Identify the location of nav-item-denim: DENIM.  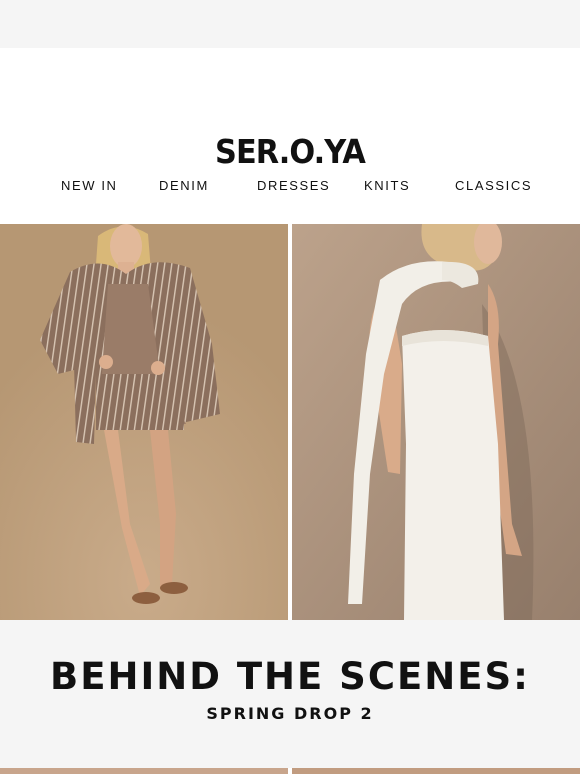
(184, 185).